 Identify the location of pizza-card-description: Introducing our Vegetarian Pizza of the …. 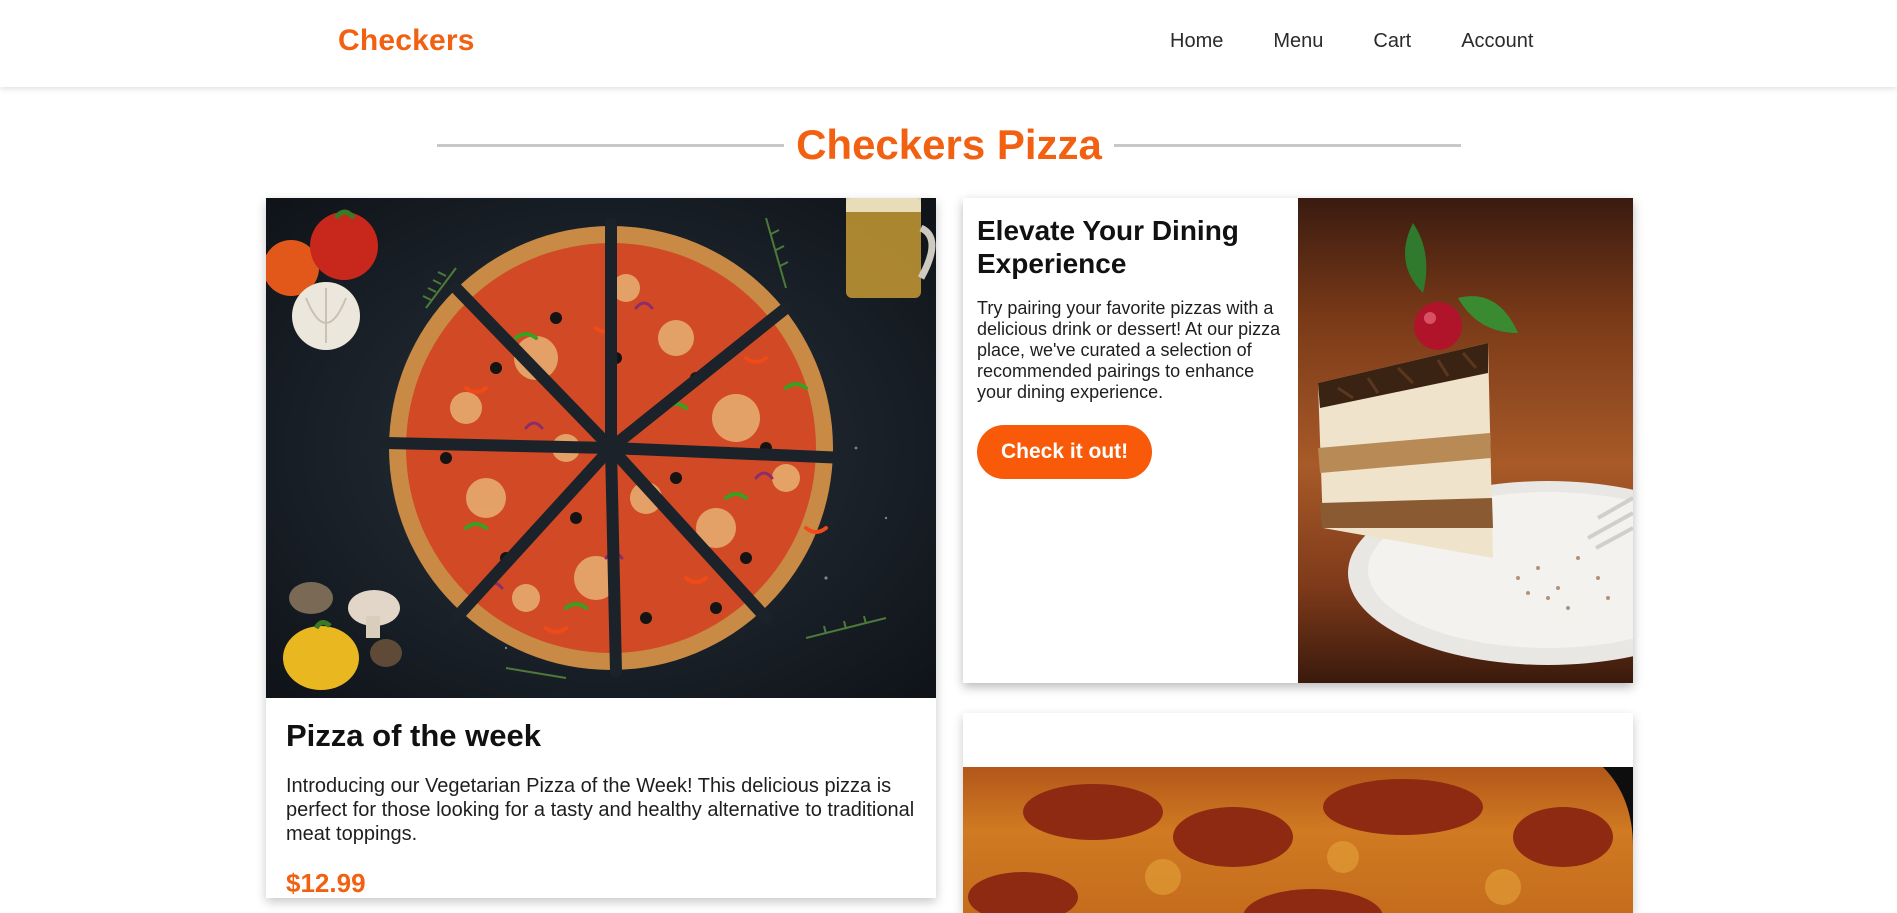
(600, 810).